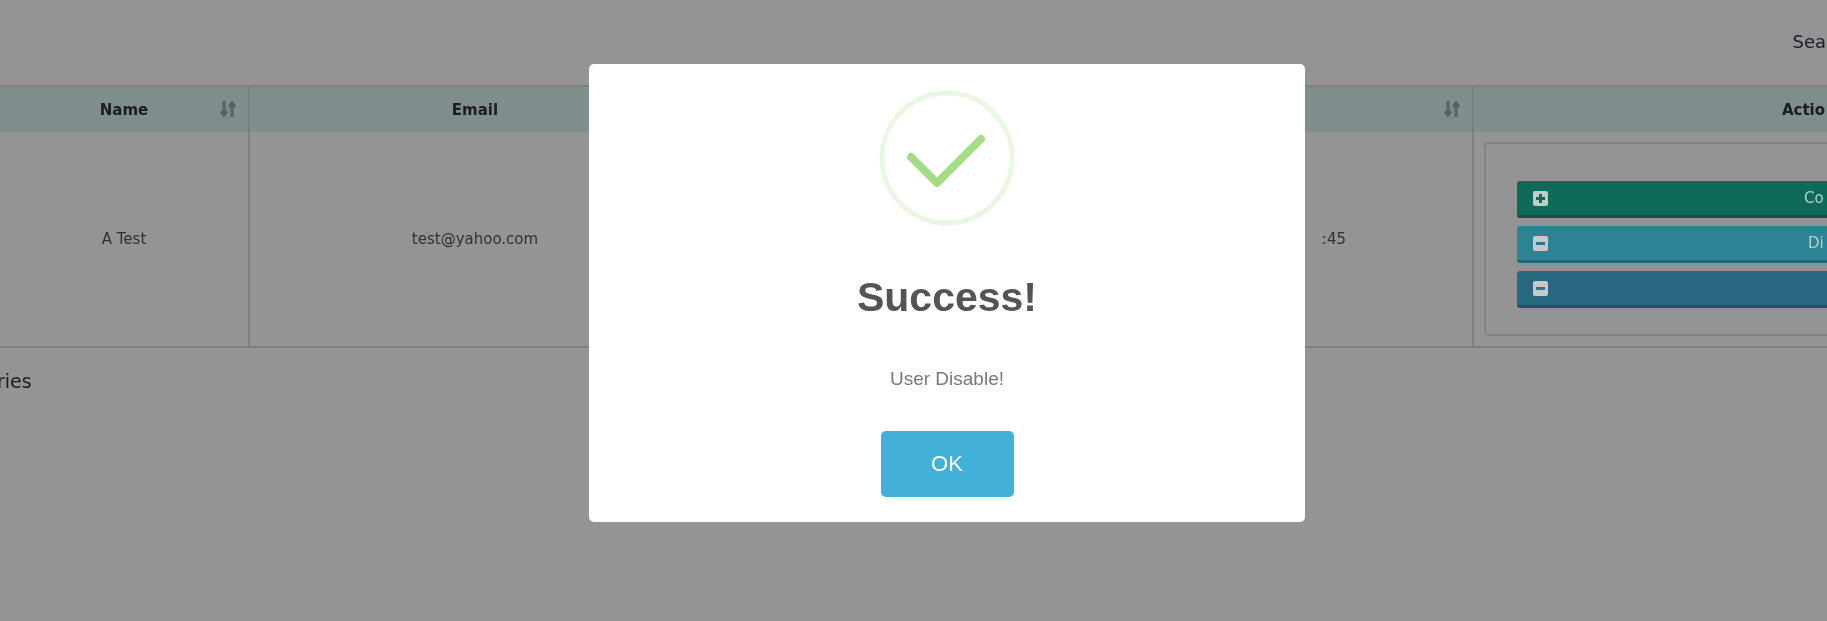 The height and width of the screenshot is (621, 1827). I want to click on ok-button: OK, so click(947, 464).